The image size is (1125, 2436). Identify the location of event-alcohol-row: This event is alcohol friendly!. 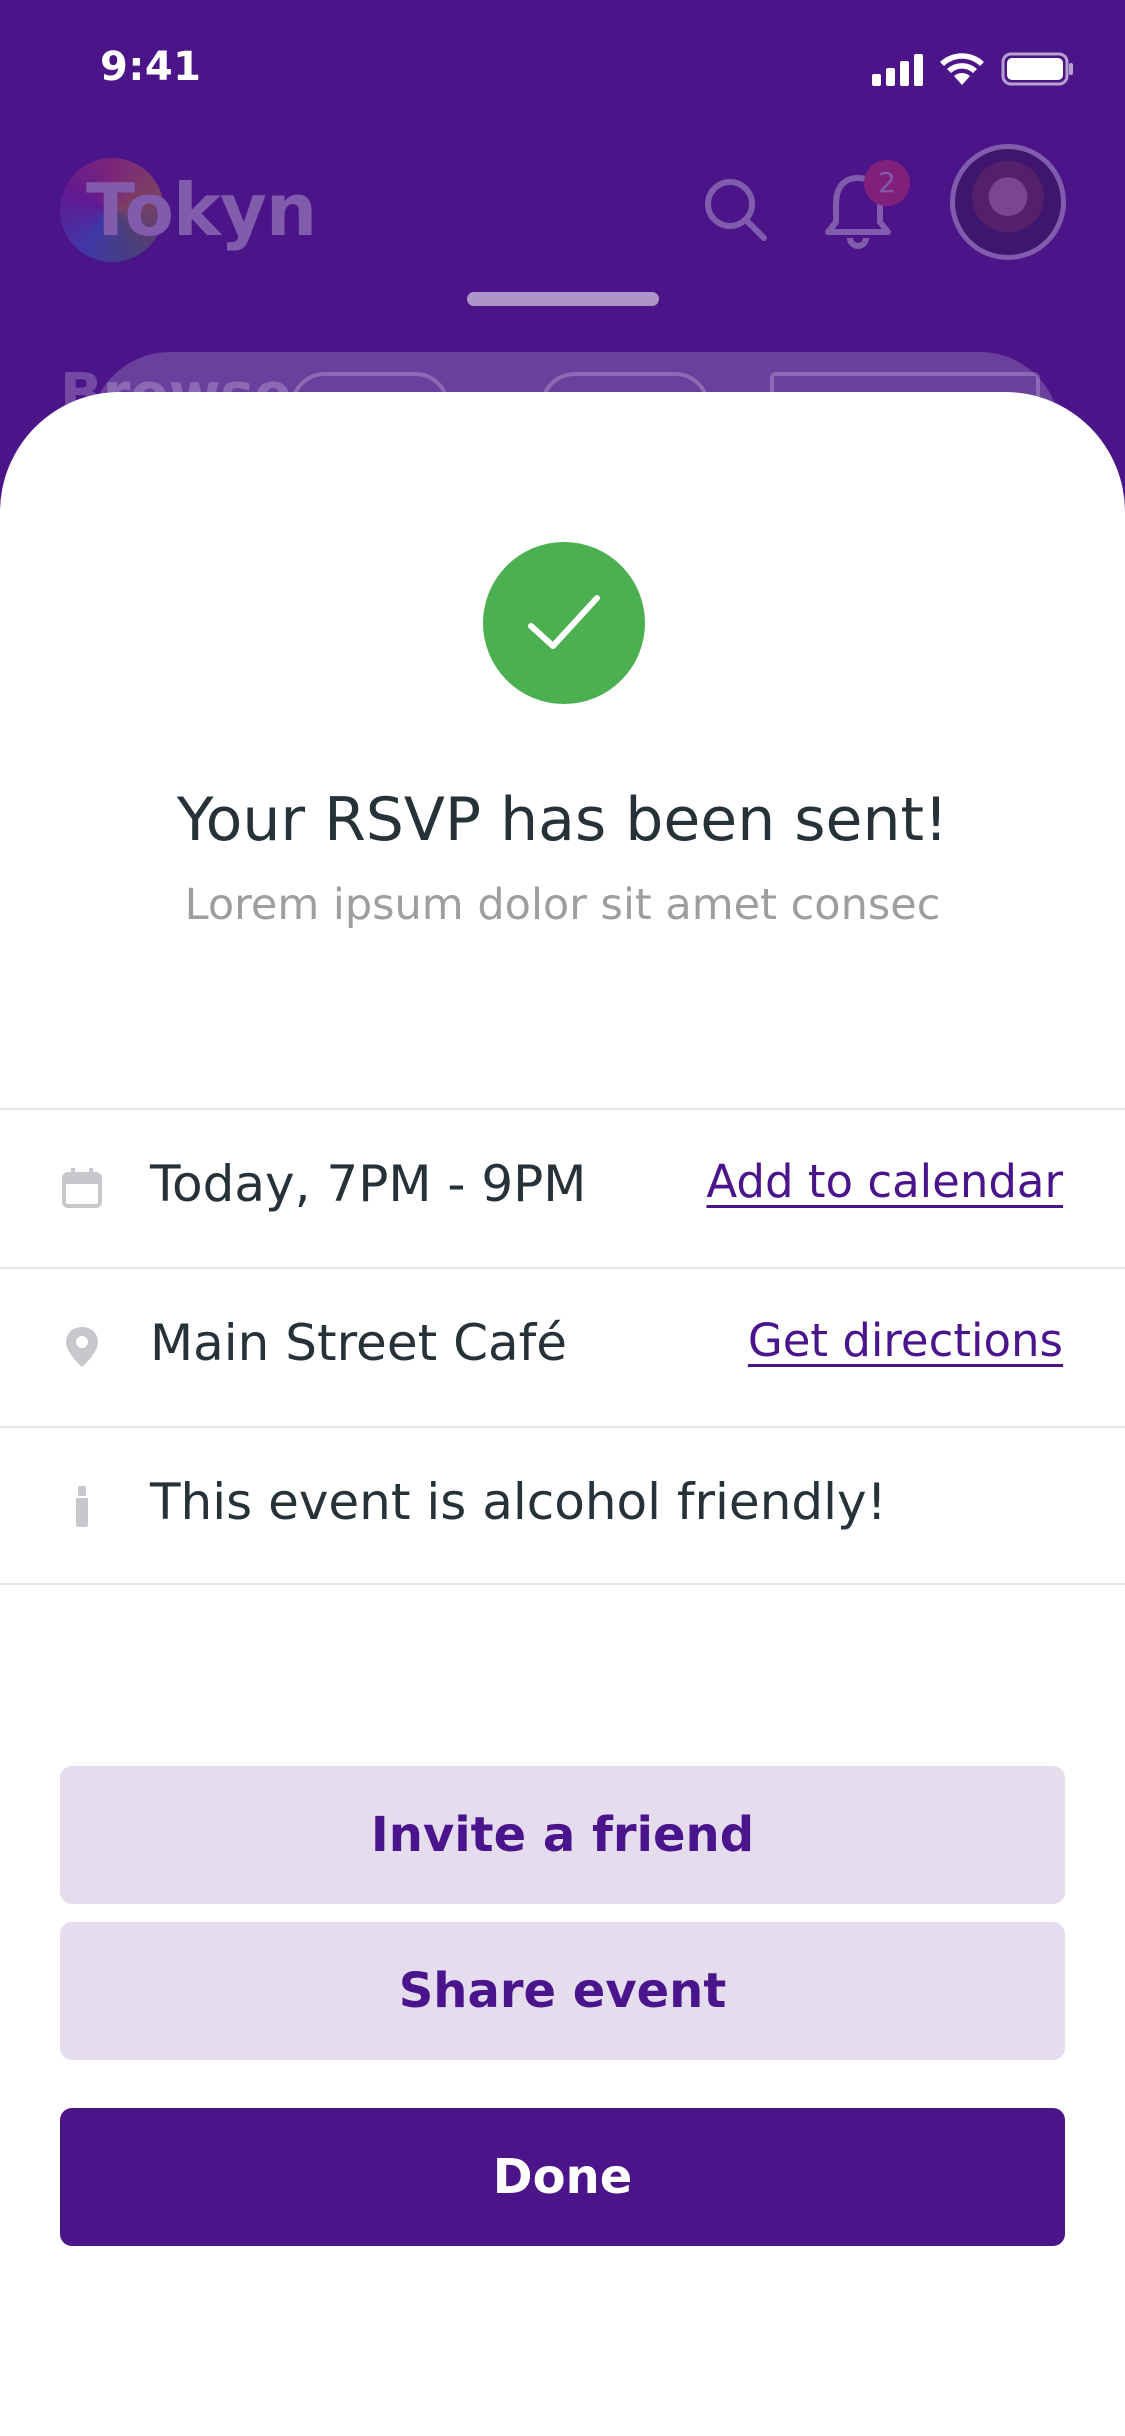
(562, 1505).